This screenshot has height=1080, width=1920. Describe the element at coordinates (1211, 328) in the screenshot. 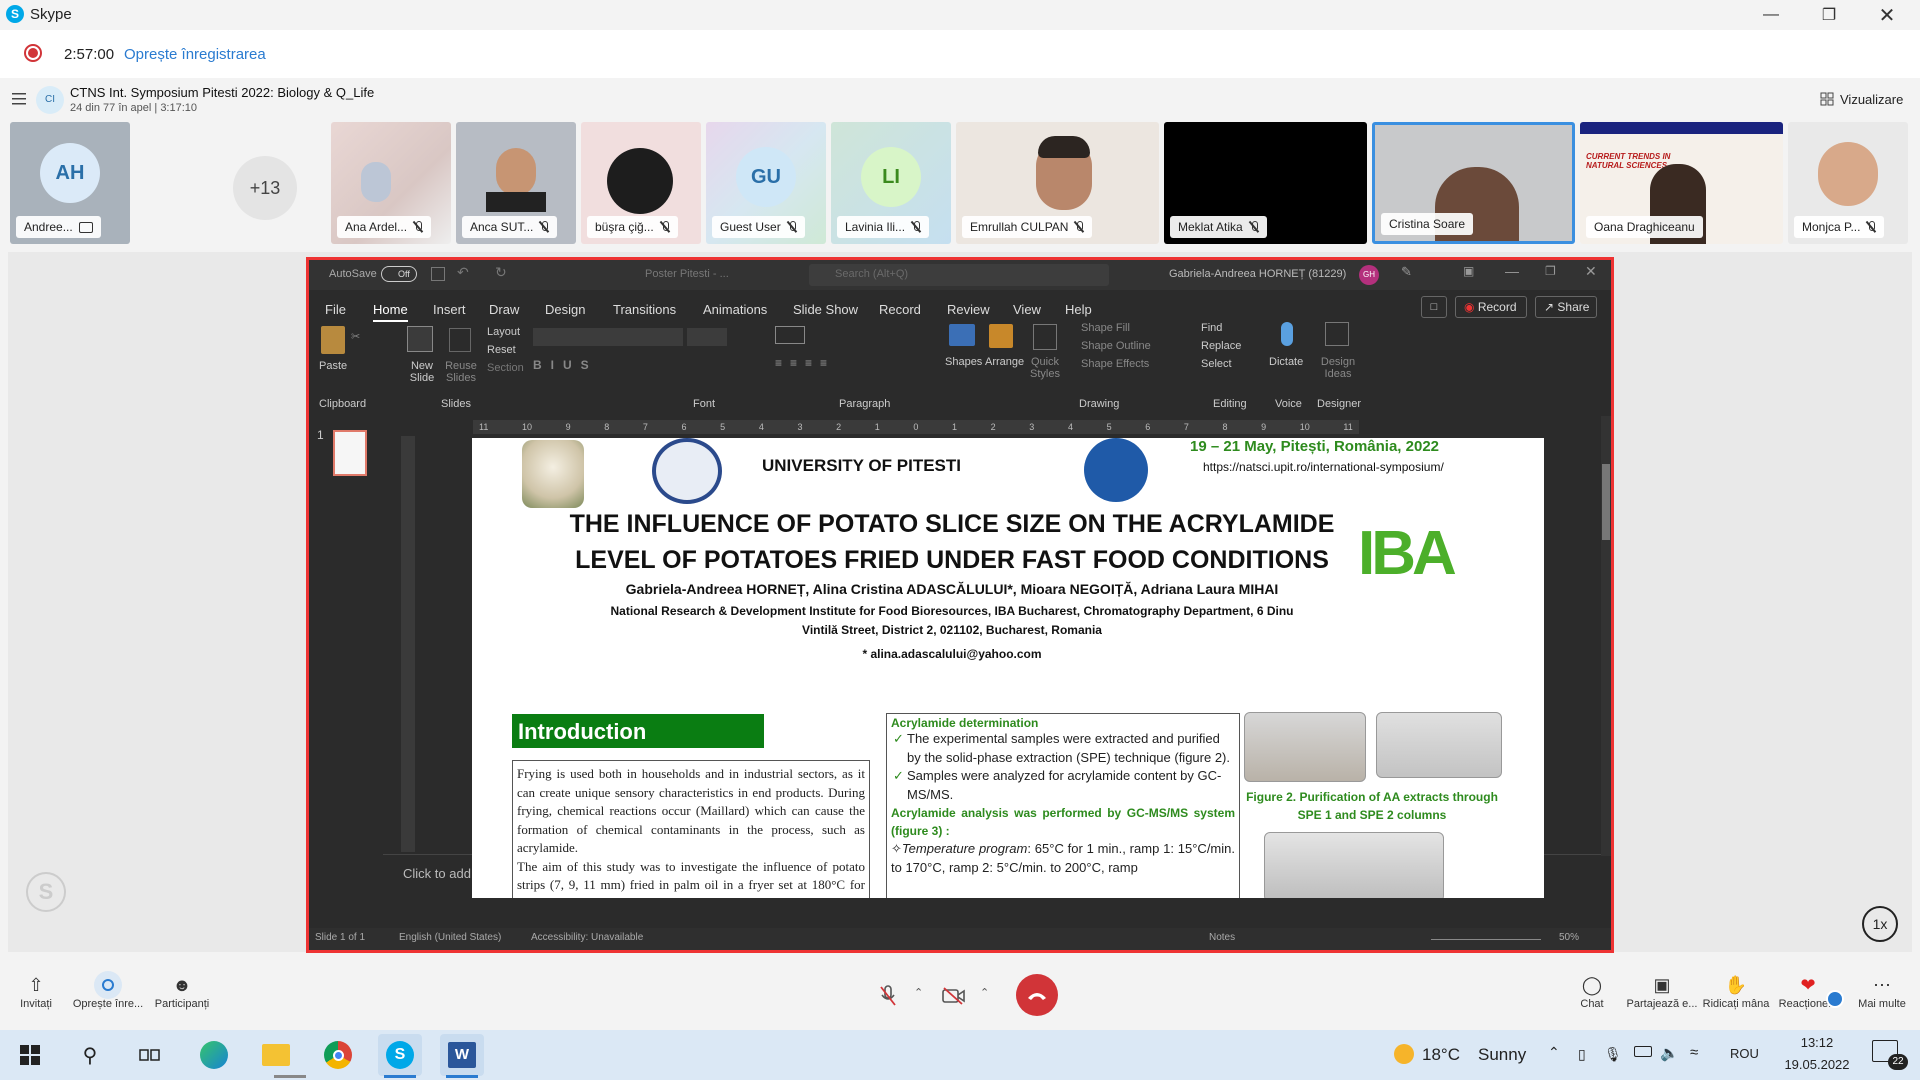

I see `find-button: Find` at that location.